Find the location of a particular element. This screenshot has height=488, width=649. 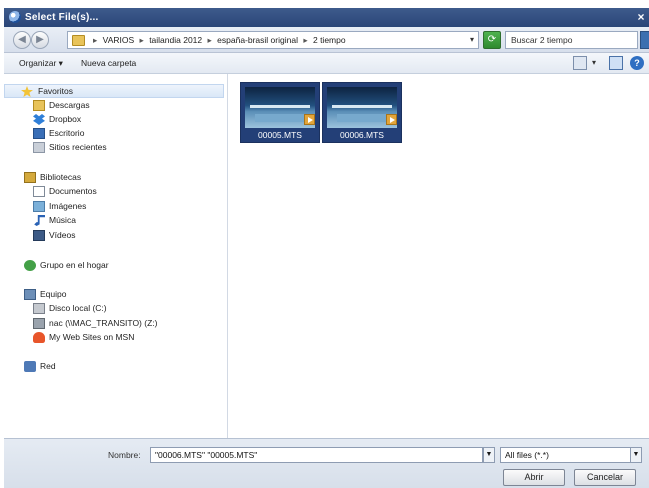

sidebar-item-label: Dropbox is located at coordinates (65, 119).